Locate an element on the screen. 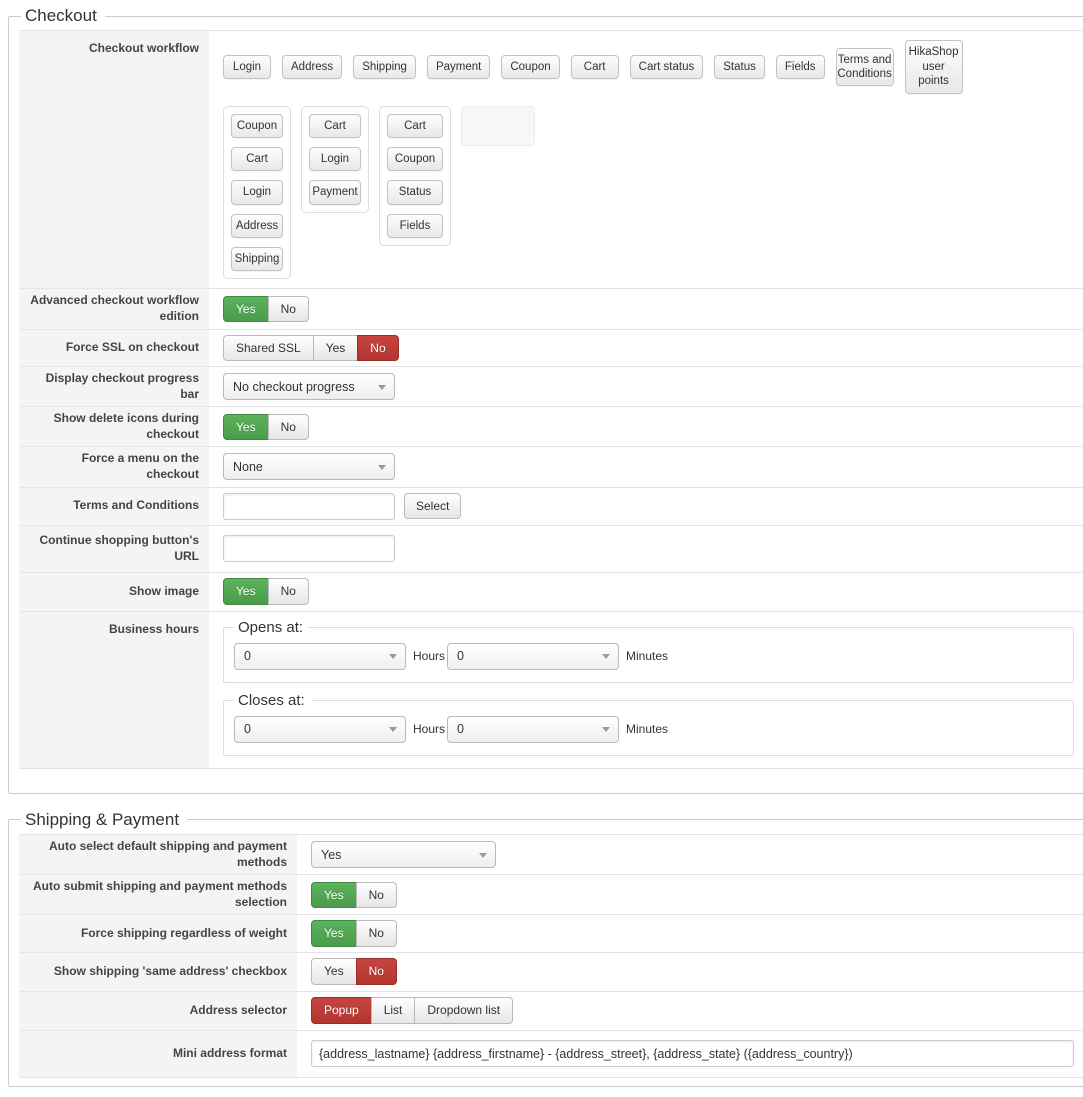 The width and height of the screenshot is (1083, 1097). checkout-workflow-label: Checkout workflow is located at coordinates (114, 160).